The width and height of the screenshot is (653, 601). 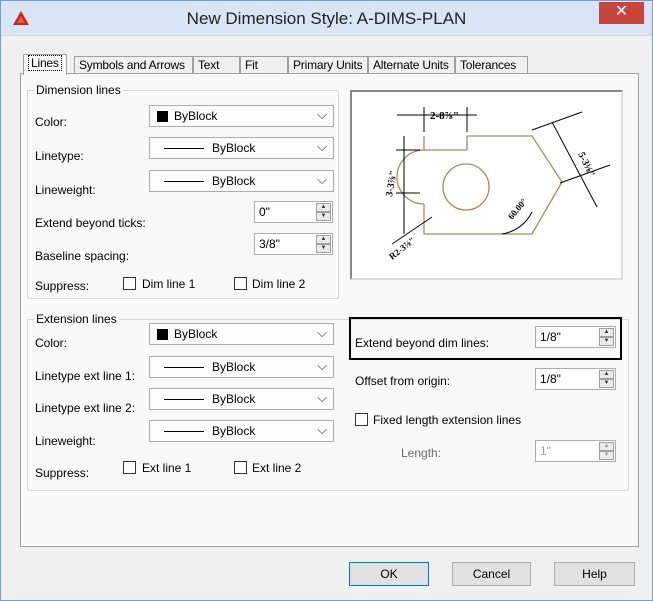 I want to click on close-button: ✕, so click(x=621, y=13).